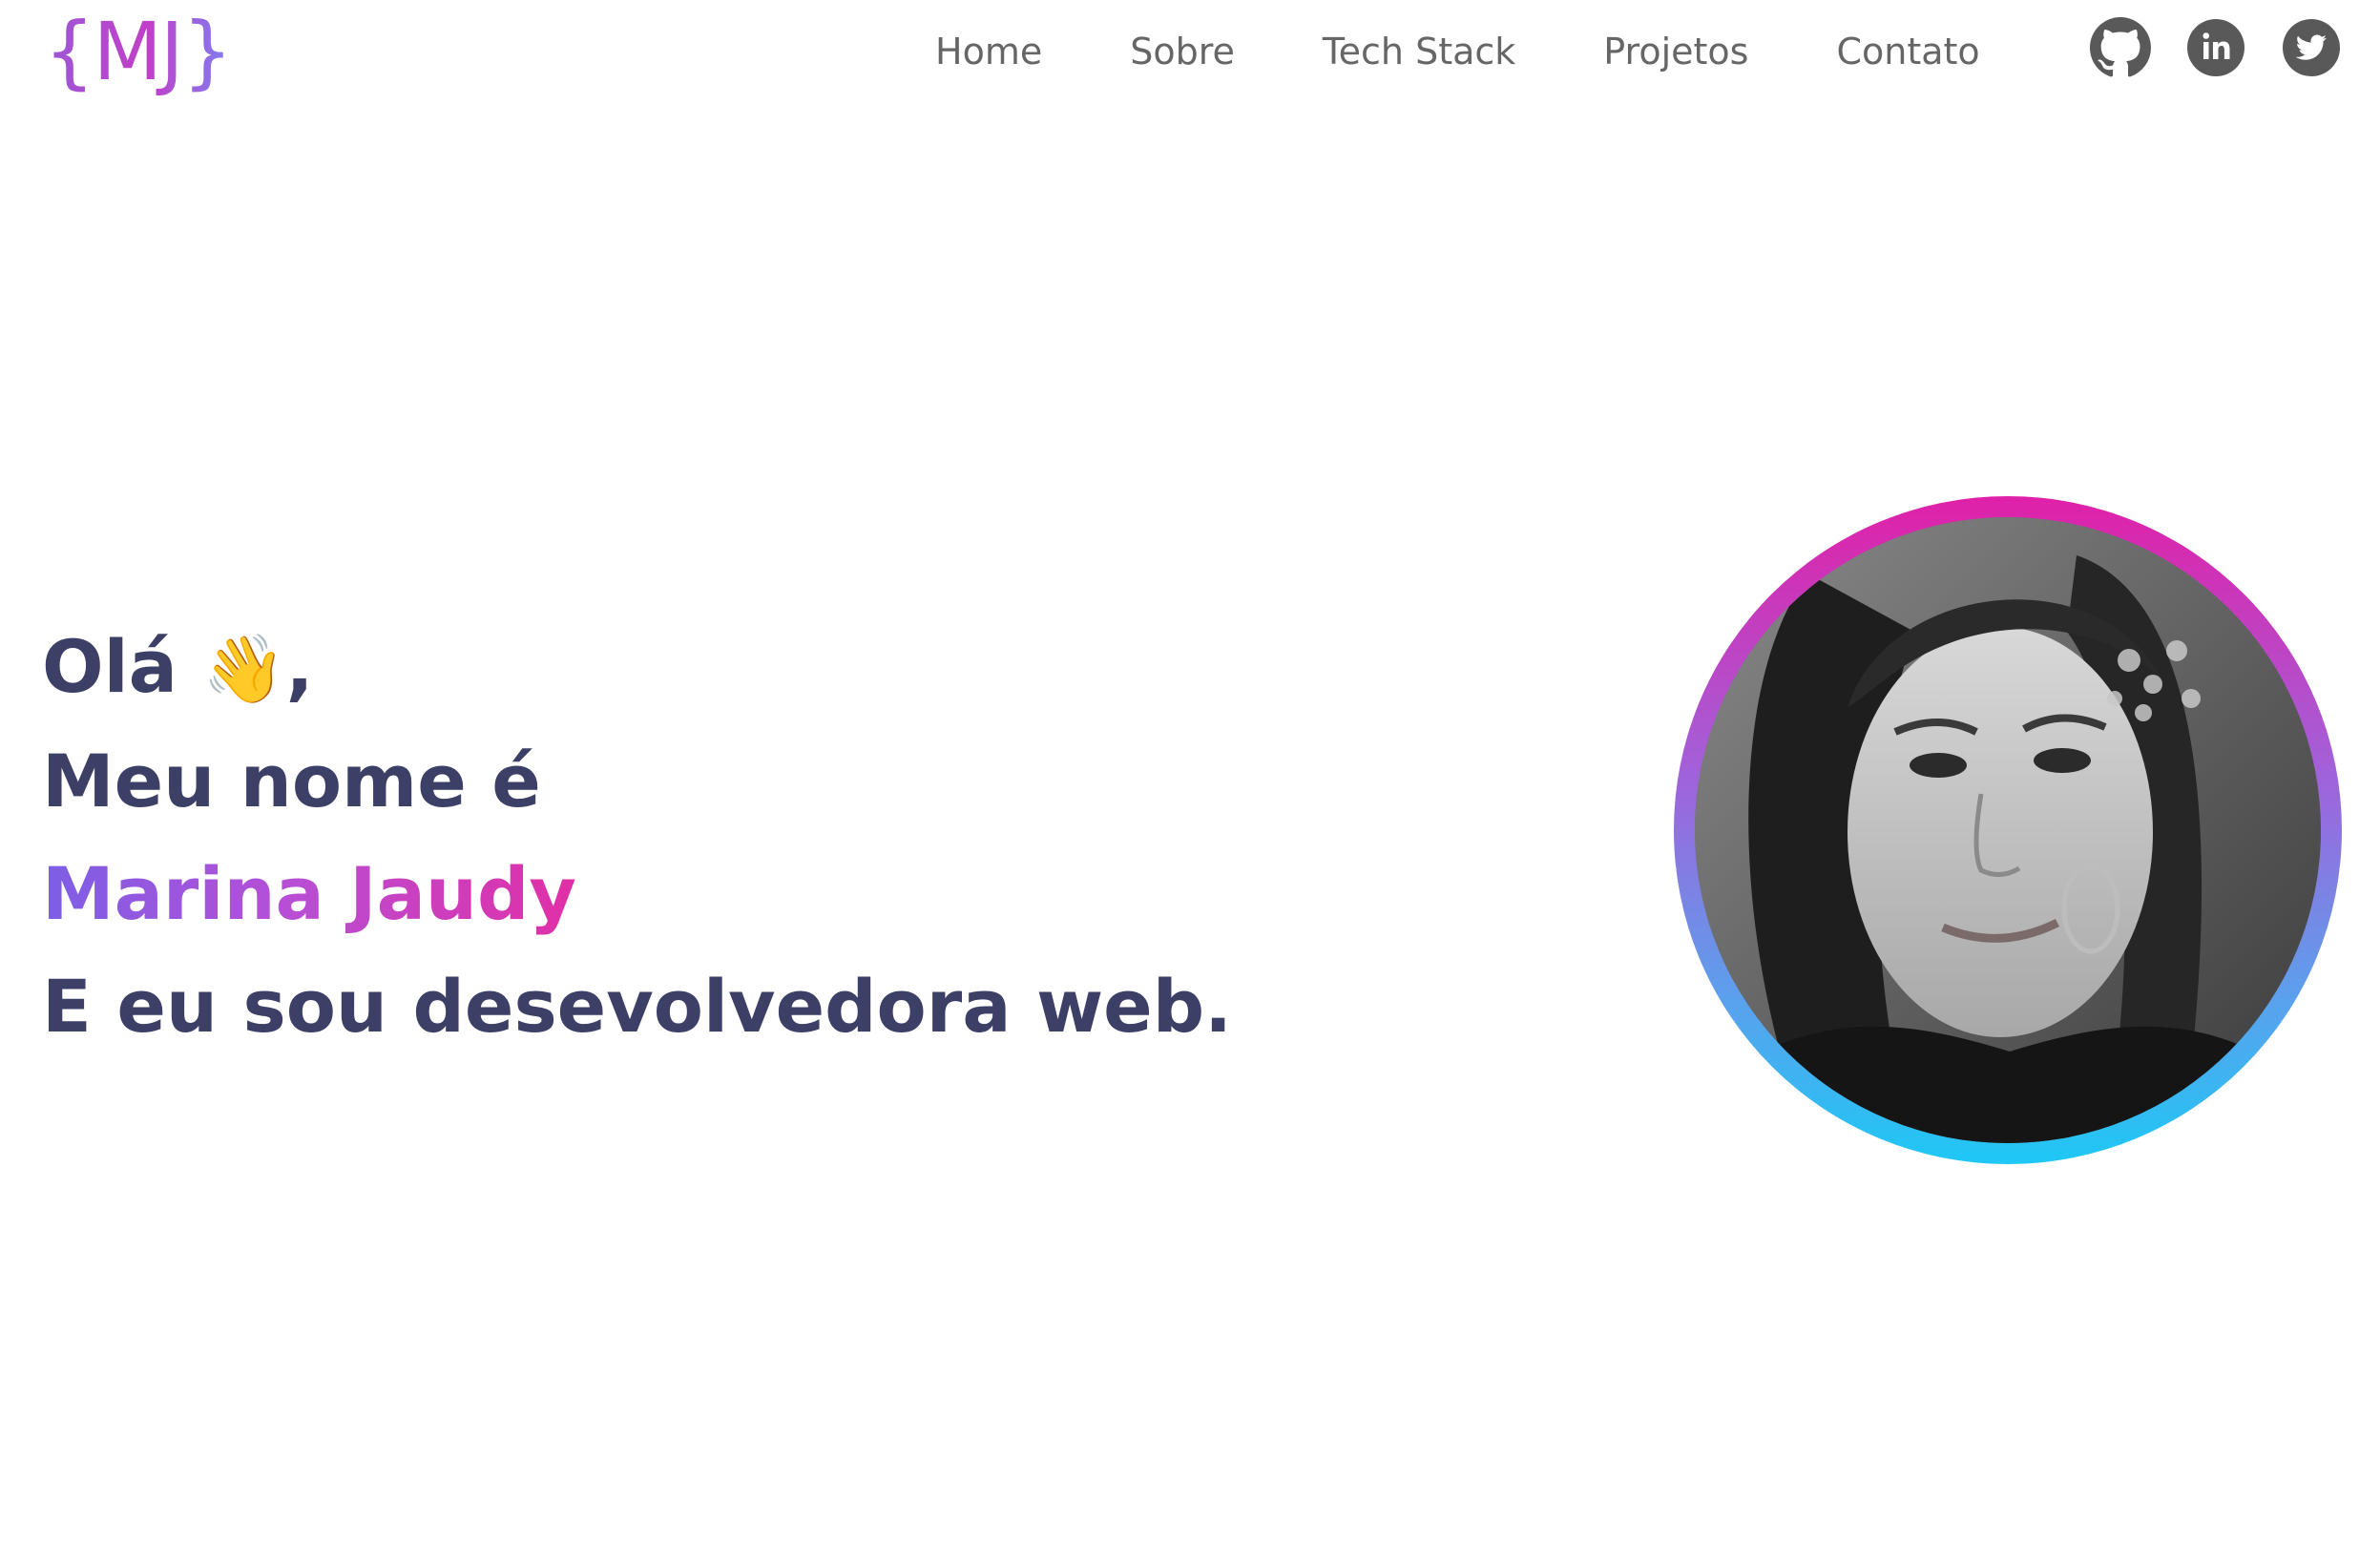 Image resolution: width=2380 pixels, height=1542 pixels. What do you see at coordinates (1183, 52) in the screenshot?
I see `nav-sobre: Sobre` at bounding box center [1183, 52].